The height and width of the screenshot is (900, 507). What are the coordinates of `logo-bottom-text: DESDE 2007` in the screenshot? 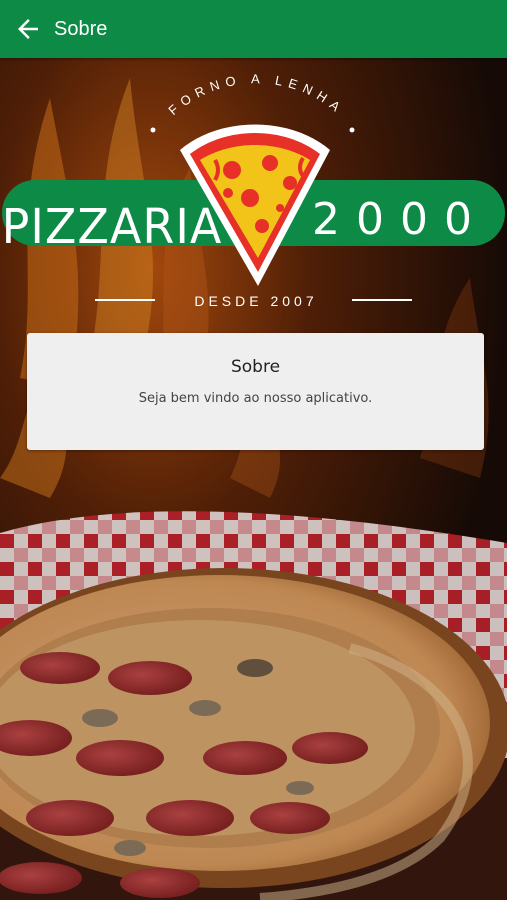 It's located at (255, 301).